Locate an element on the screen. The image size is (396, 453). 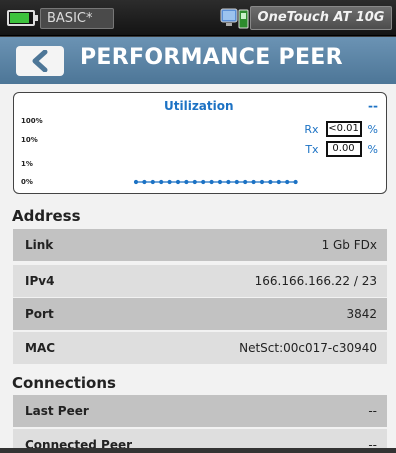
row-value: -- is located at coordinates (372, 411).